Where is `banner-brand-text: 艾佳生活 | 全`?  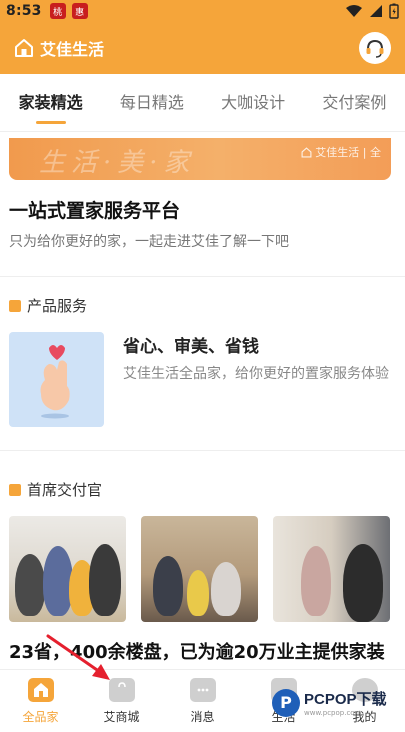 banner-brand-text: 艾佳生活 | 全 is located at coordinates (348, 152).